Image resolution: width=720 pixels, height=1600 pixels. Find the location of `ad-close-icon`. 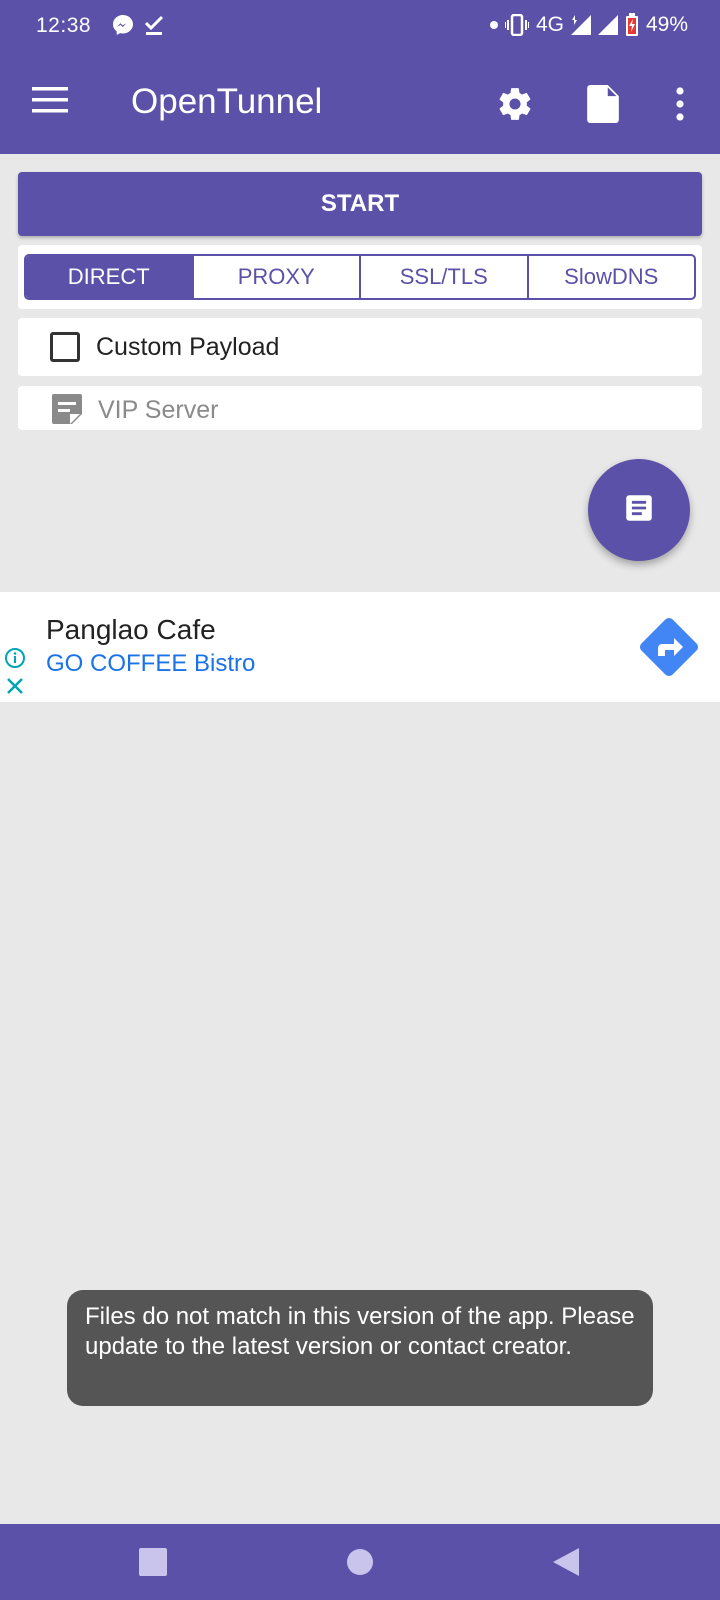

ad-close-icon is located at coordinates (15, 688).